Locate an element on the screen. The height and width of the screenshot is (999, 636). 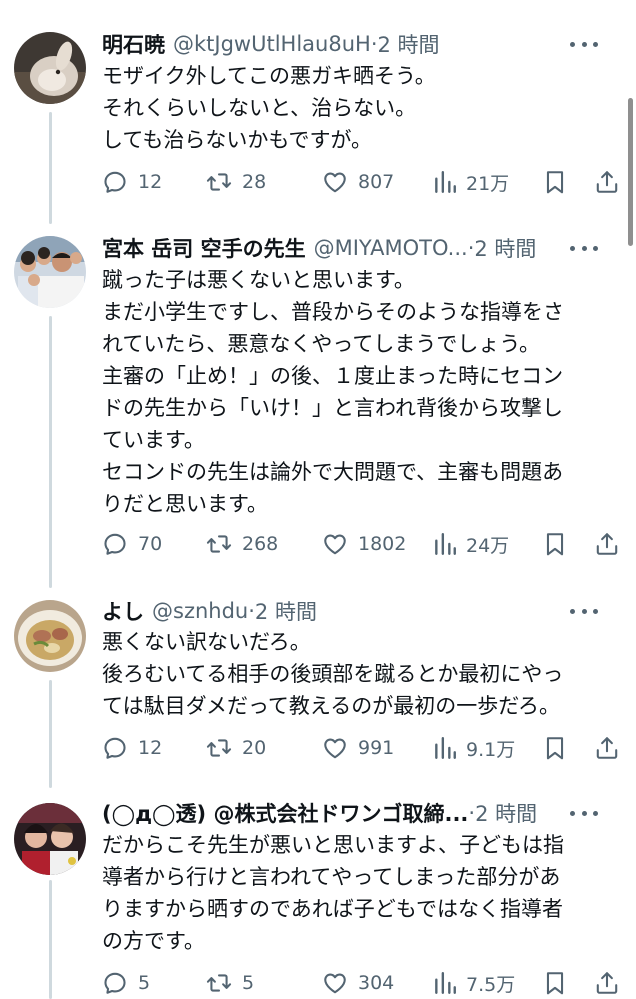
more-icon is located at coordinates (584, 813).